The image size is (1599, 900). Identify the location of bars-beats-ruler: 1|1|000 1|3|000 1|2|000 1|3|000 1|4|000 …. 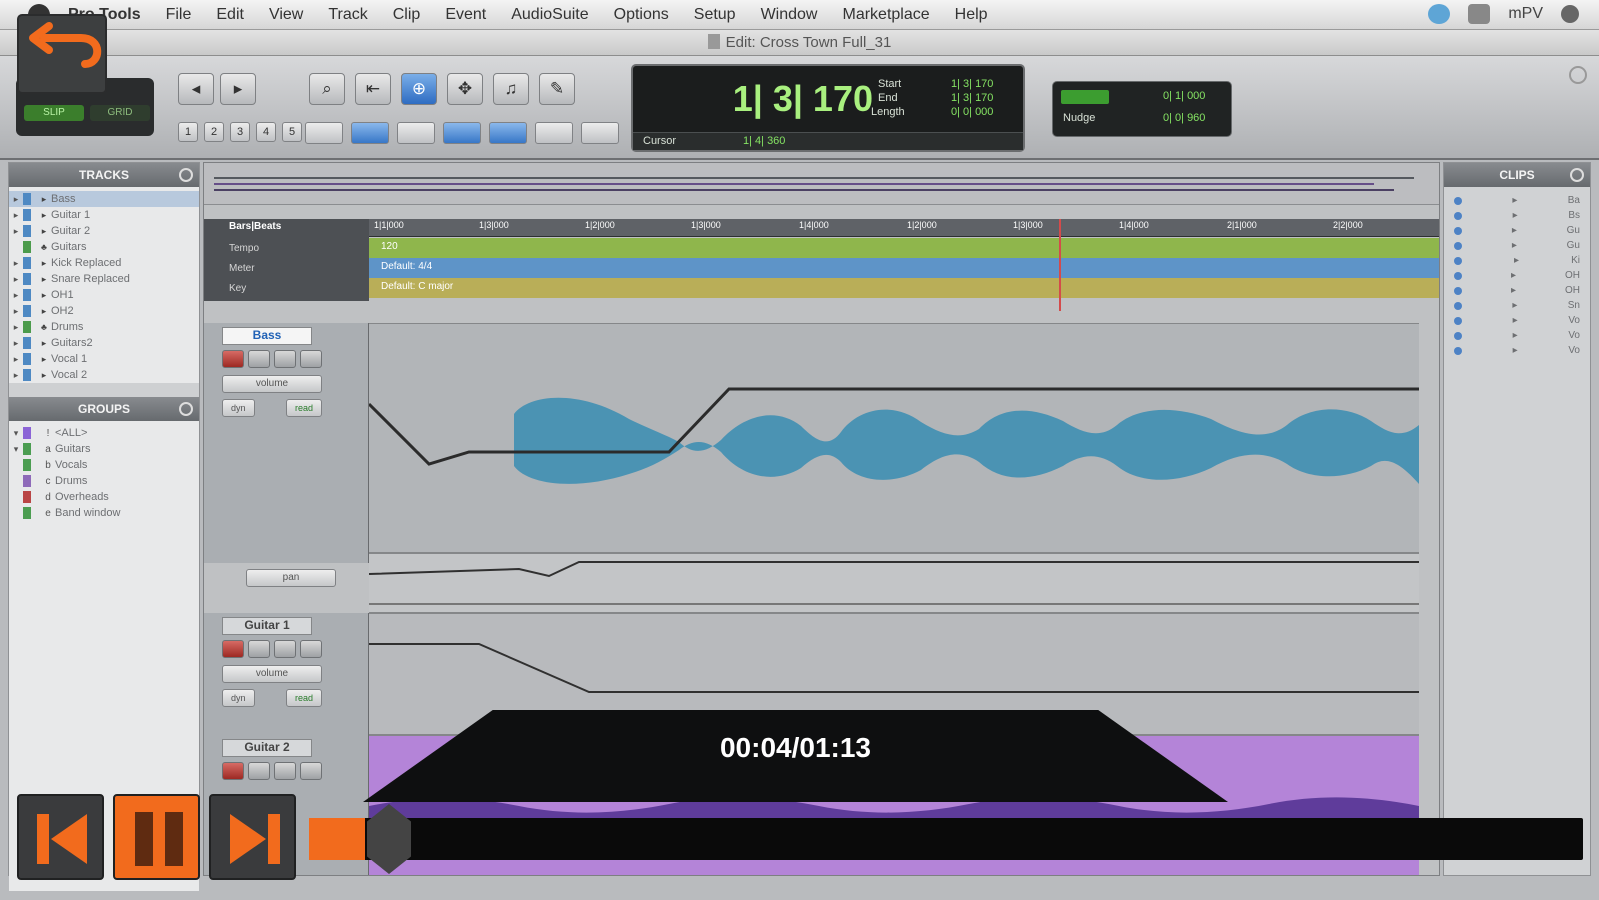
(904, 228).